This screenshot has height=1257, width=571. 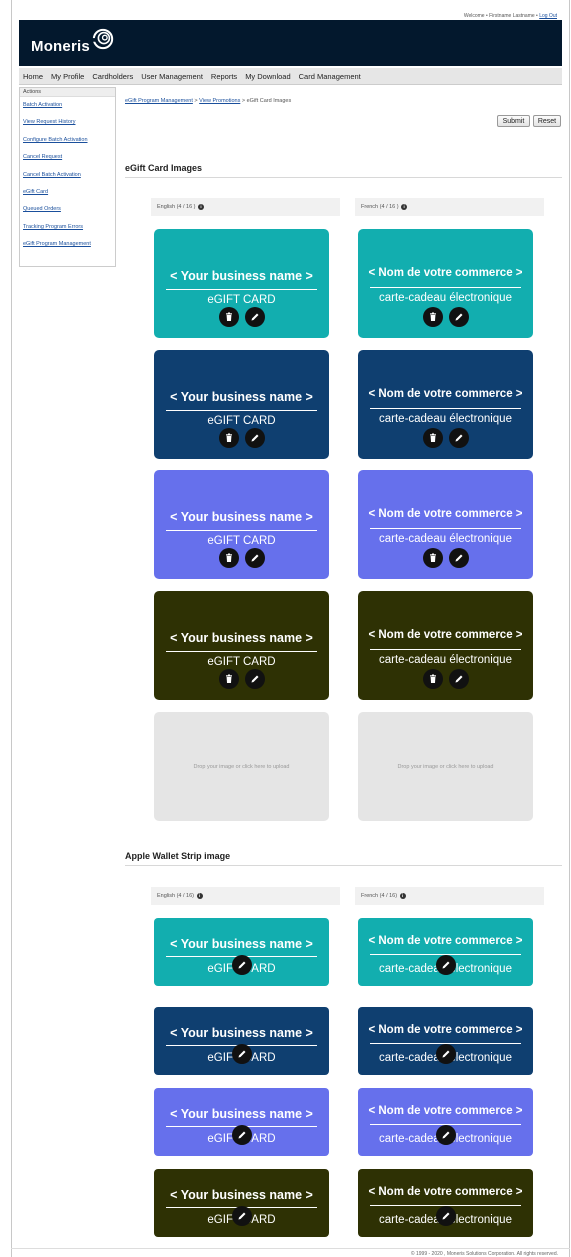 What do you see at coordinates (224, 76) in the screenshot?
I see `nav-reports: Reports` at bounding box center [224, 76].